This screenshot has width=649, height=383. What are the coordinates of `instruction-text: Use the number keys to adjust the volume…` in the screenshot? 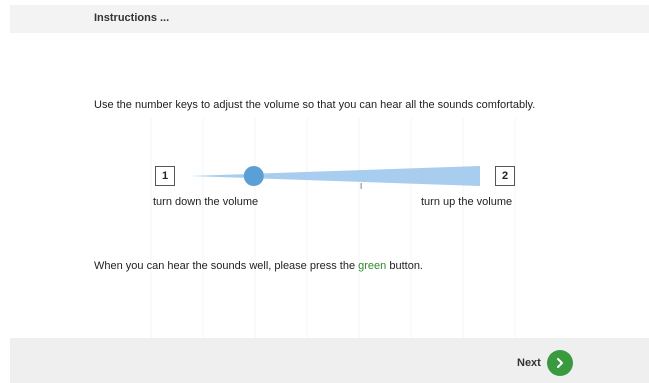 It's located at (315, 105).